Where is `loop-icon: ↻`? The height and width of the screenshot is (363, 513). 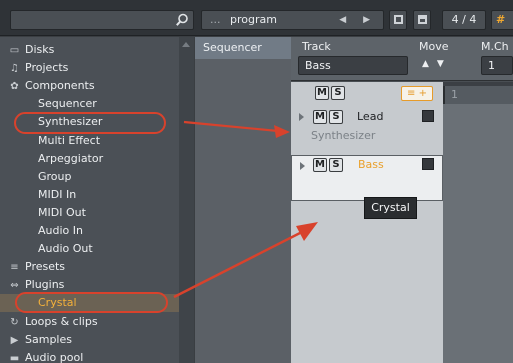 loop-icon: ↻ is located at coordinates (14, 322).